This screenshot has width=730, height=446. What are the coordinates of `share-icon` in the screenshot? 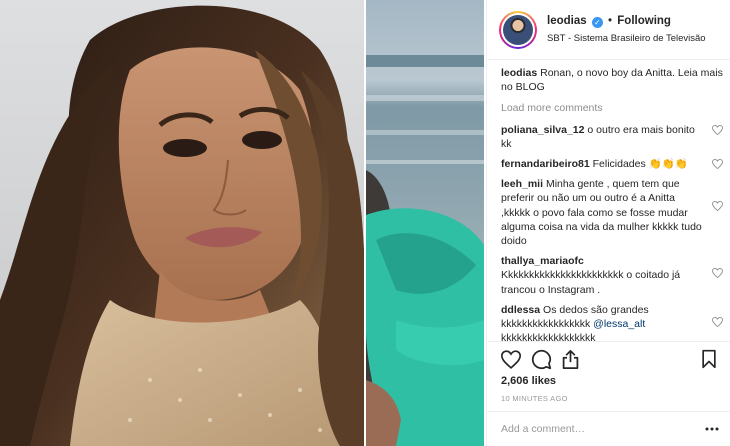 It's located at (570, 359).